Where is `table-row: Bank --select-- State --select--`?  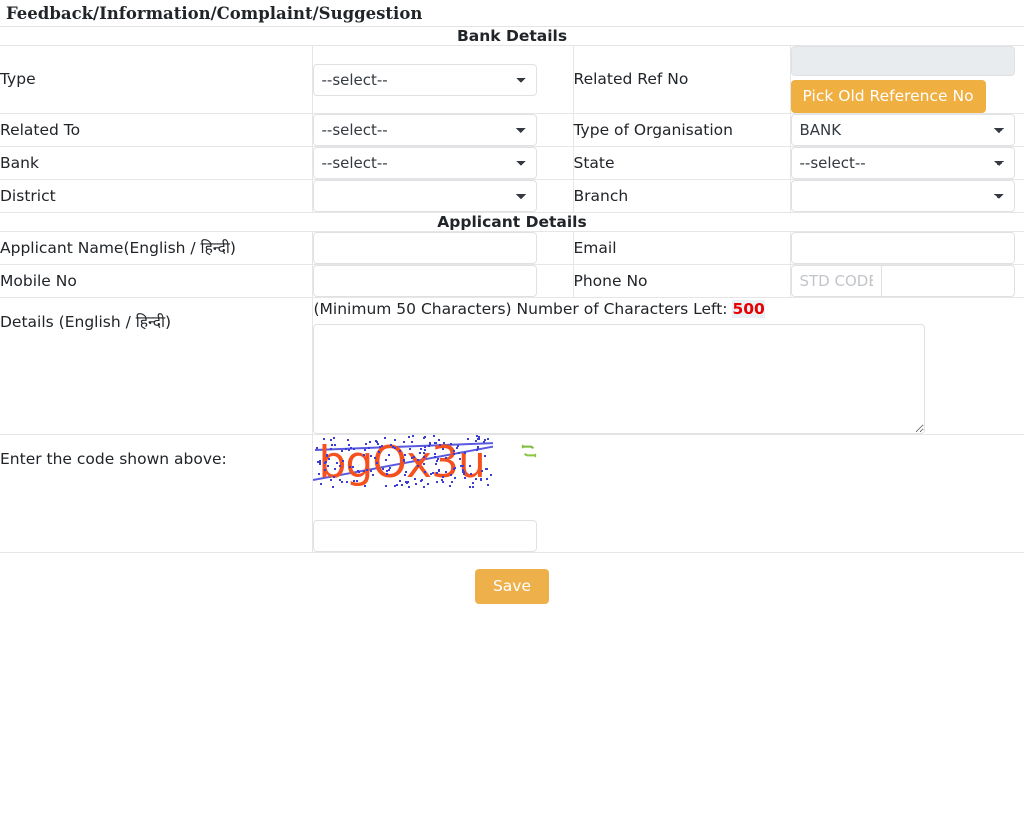 table-row: Bank --select-- State --select-- is located at coordinates (512, 163).